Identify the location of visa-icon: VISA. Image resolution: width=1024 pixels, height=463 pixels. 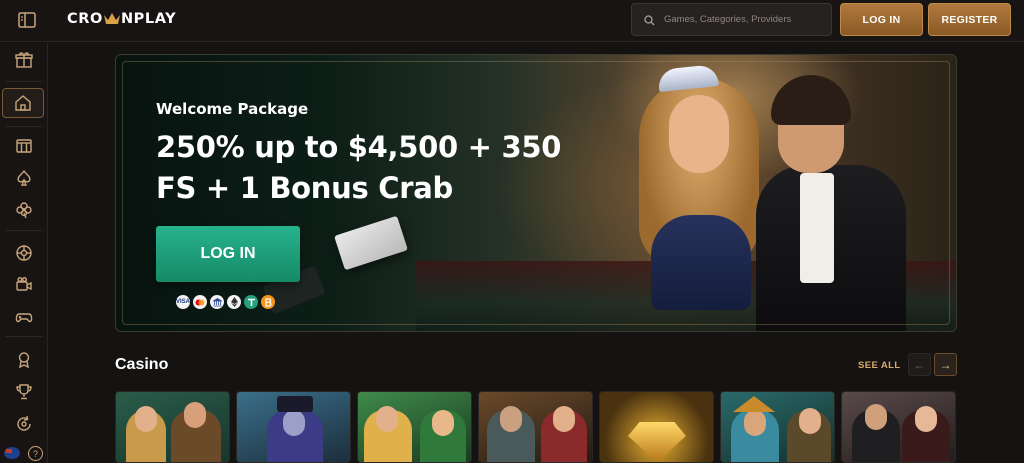
(183, 302).